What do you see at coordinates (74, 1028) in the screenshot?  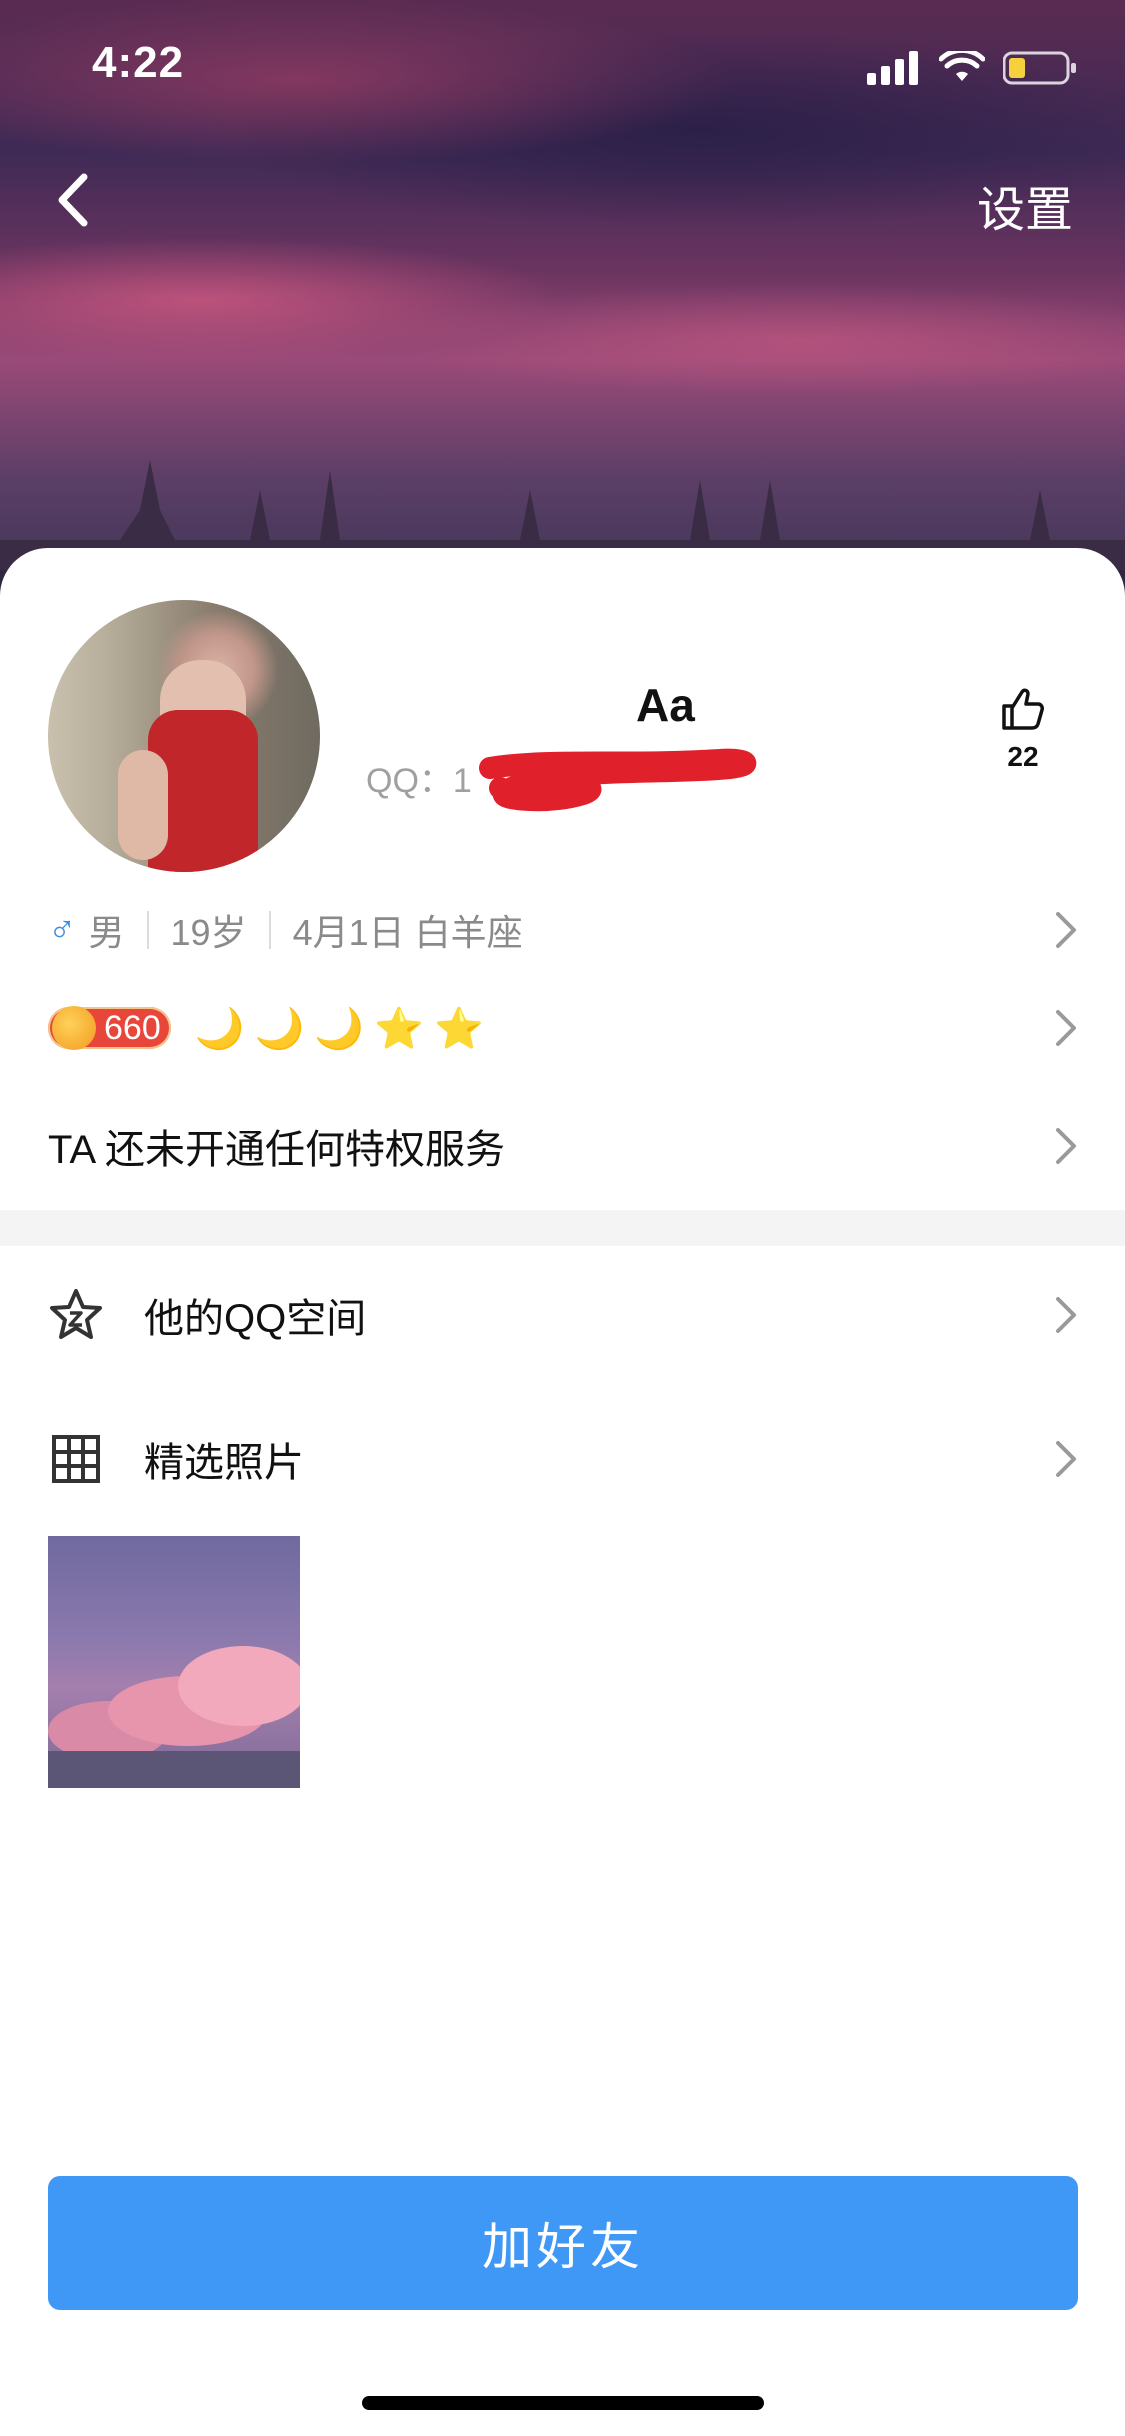 I see `crown-icon` at bounding box center [74, 1028].